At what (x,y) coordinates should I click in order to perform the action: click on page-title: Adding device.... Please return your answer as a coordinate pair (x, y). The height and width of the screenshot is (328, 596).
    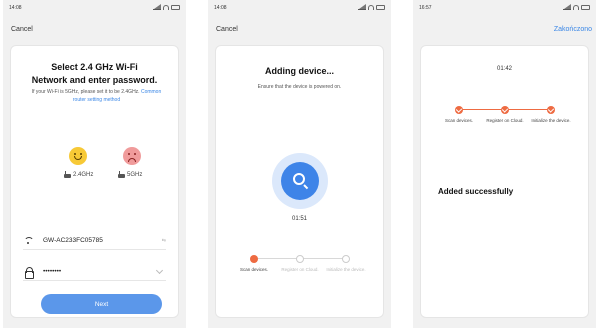
    Looking at the image, I should click on (299, 71).